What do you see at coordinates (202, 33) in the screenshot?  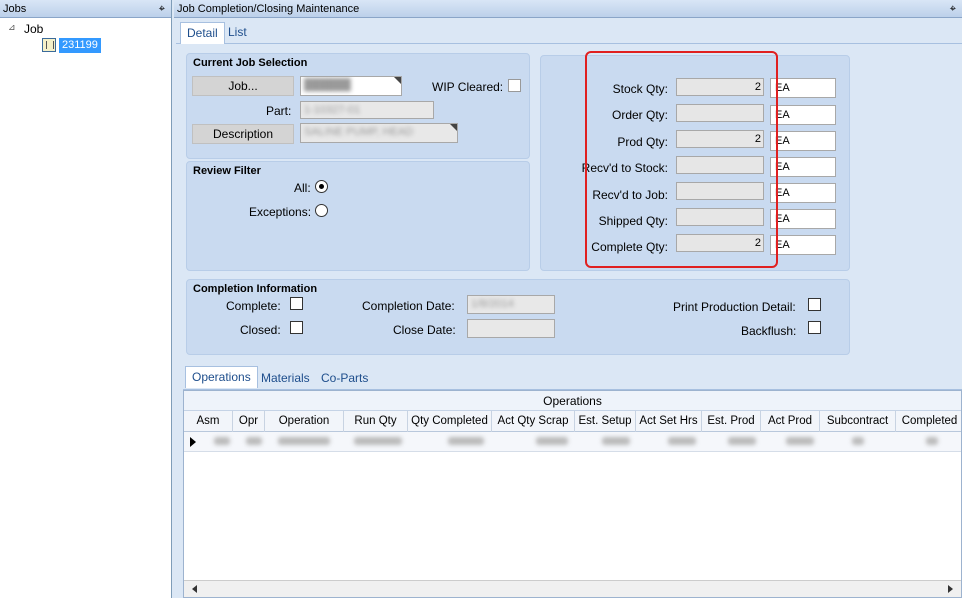 I see `tab-detail: Detail` at bounding box center [202, 33].